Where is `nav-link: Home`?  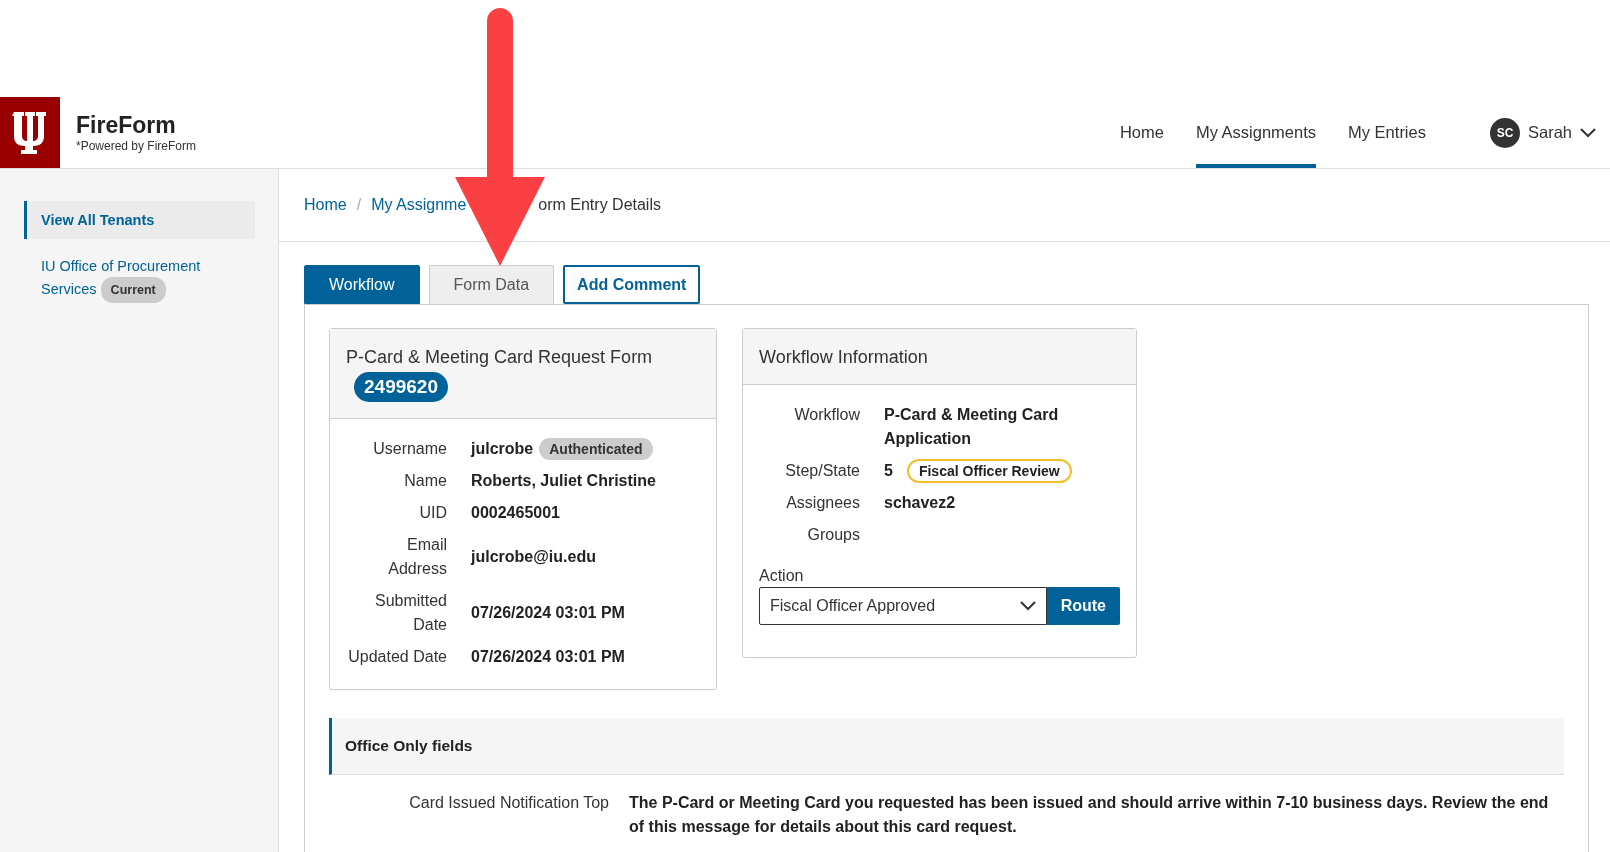 nav-link: Home is located at coordinates (1141, 132).